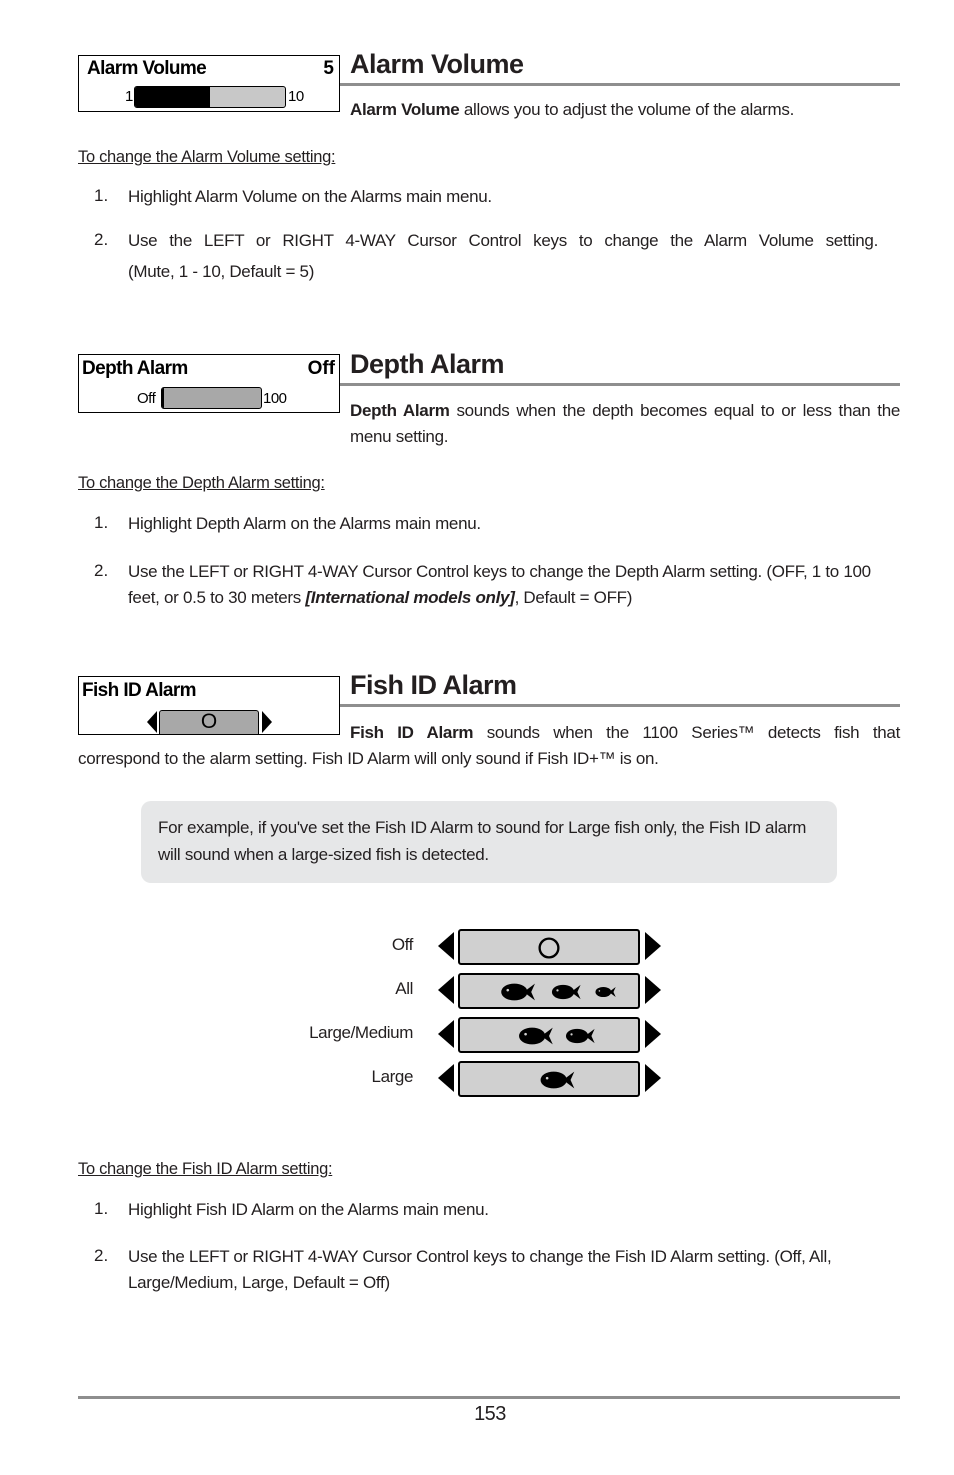 The image size is (954, 1475). Describe the element at coordinates (205, 1169) in the screenshot. I see `fish-id-alarm-subheading: To change the Fish ID Alarm setting:` at that location.